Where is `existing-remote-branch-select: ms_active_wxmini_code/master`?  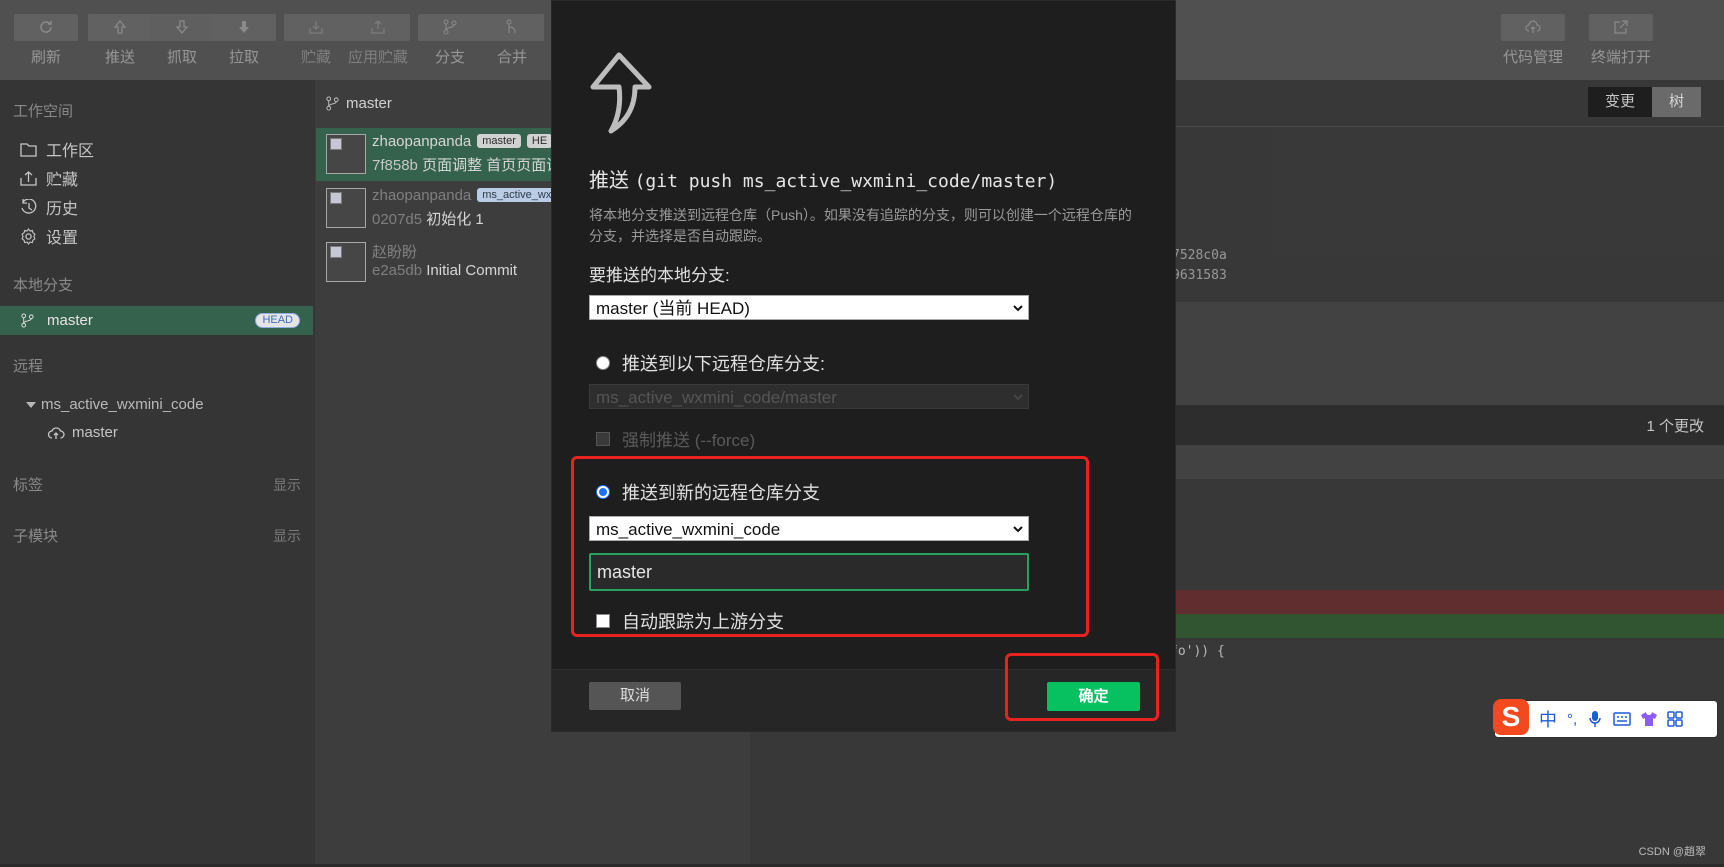 existing-remote-branch-select: ms_active_wxmini_code/master is located at coordinates (809, 396).